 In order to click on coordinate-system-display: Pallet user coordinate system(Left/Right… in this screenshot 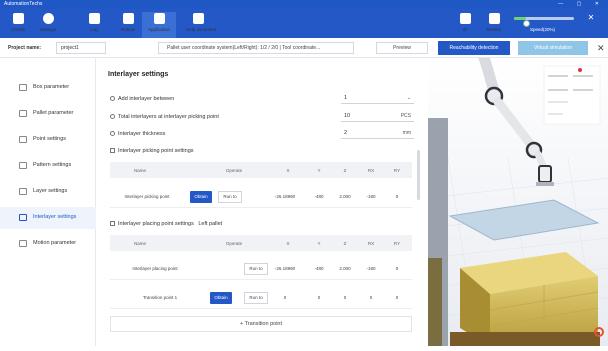, I will do `click(256, 48)`.